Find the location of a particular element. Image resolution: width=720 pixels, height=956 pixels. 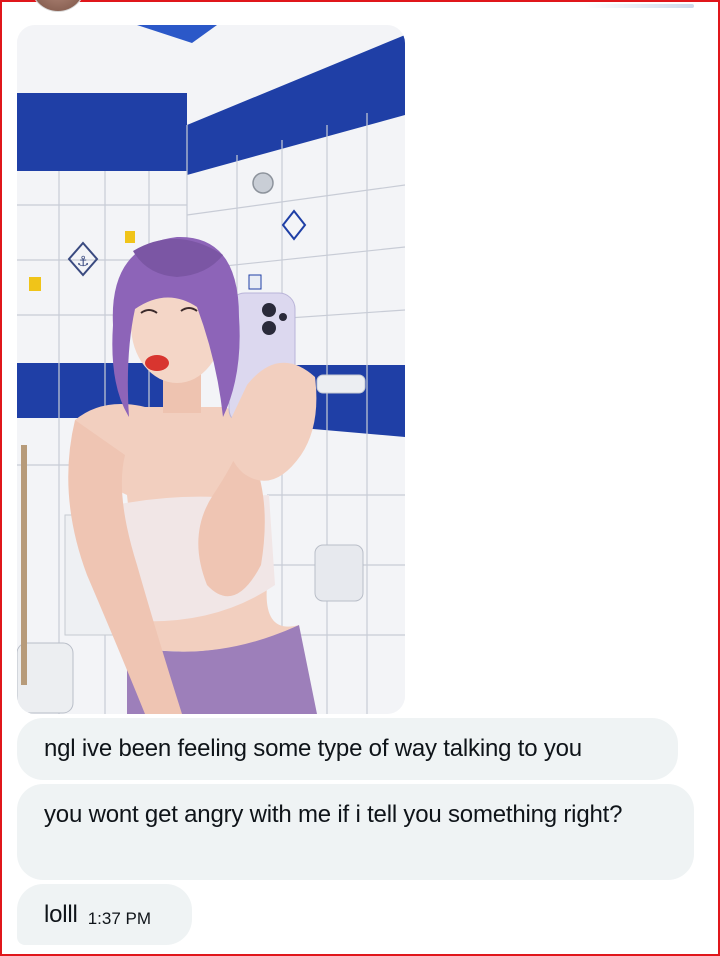

avatar is located at coordinates (58, 6).